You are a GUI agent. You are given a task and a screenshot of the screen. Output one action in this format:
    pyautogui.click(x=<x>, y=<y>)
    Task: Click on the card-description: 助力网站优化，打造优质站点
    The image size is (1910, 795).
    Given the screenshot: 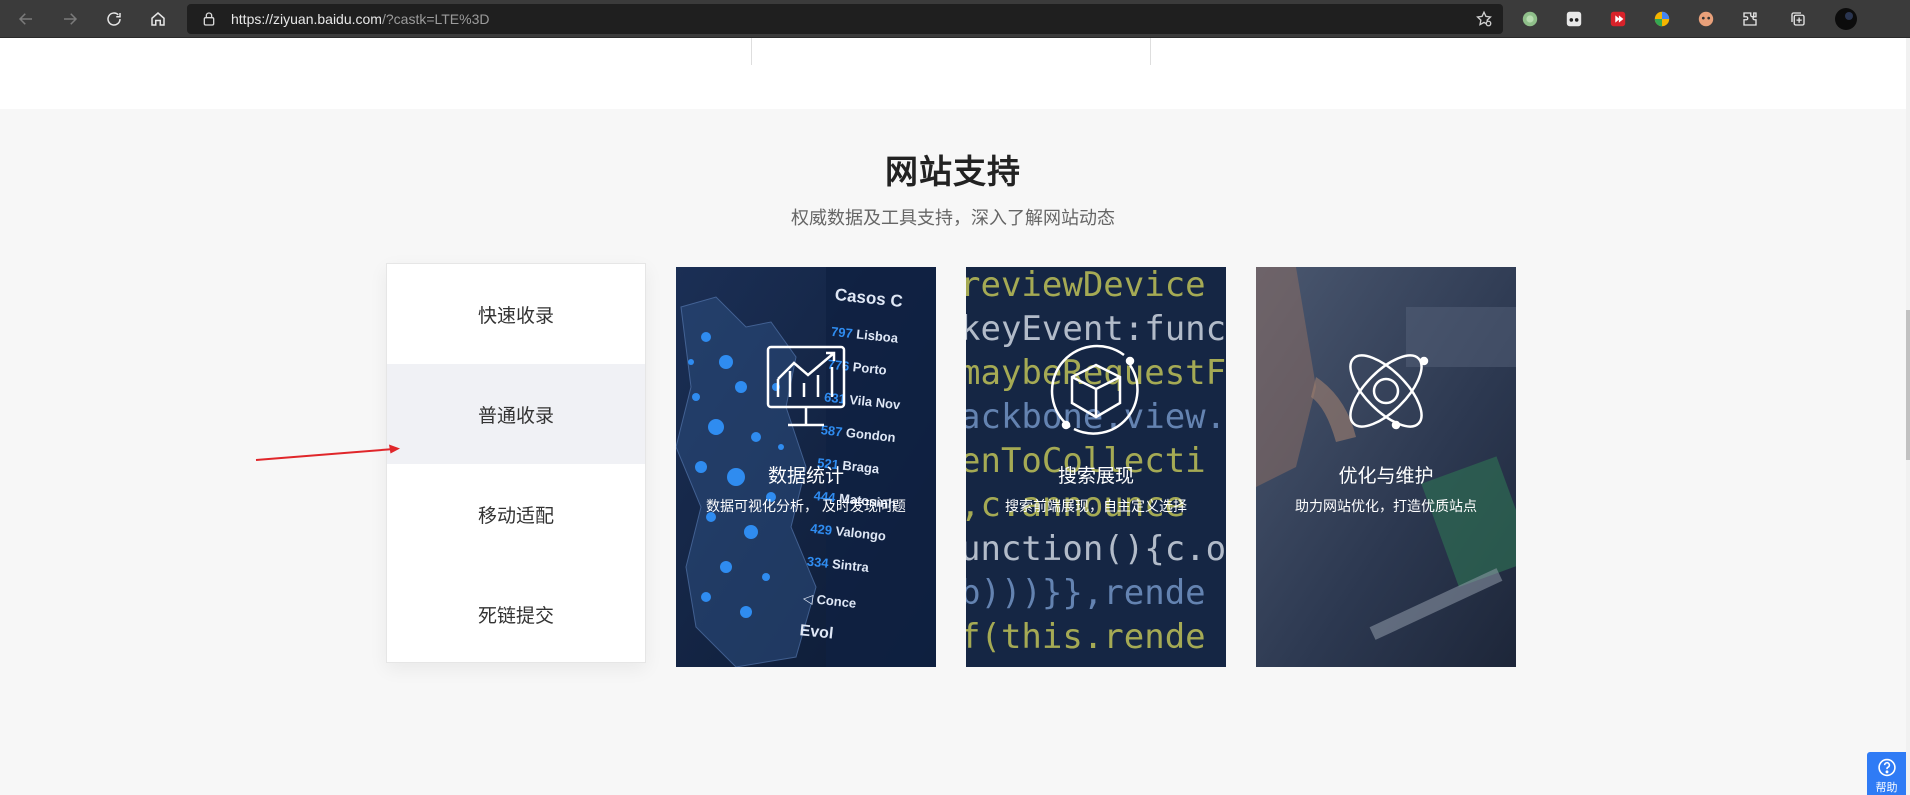 What is the action you would take?
    pyautogui.click(x=1386, y=506)
    